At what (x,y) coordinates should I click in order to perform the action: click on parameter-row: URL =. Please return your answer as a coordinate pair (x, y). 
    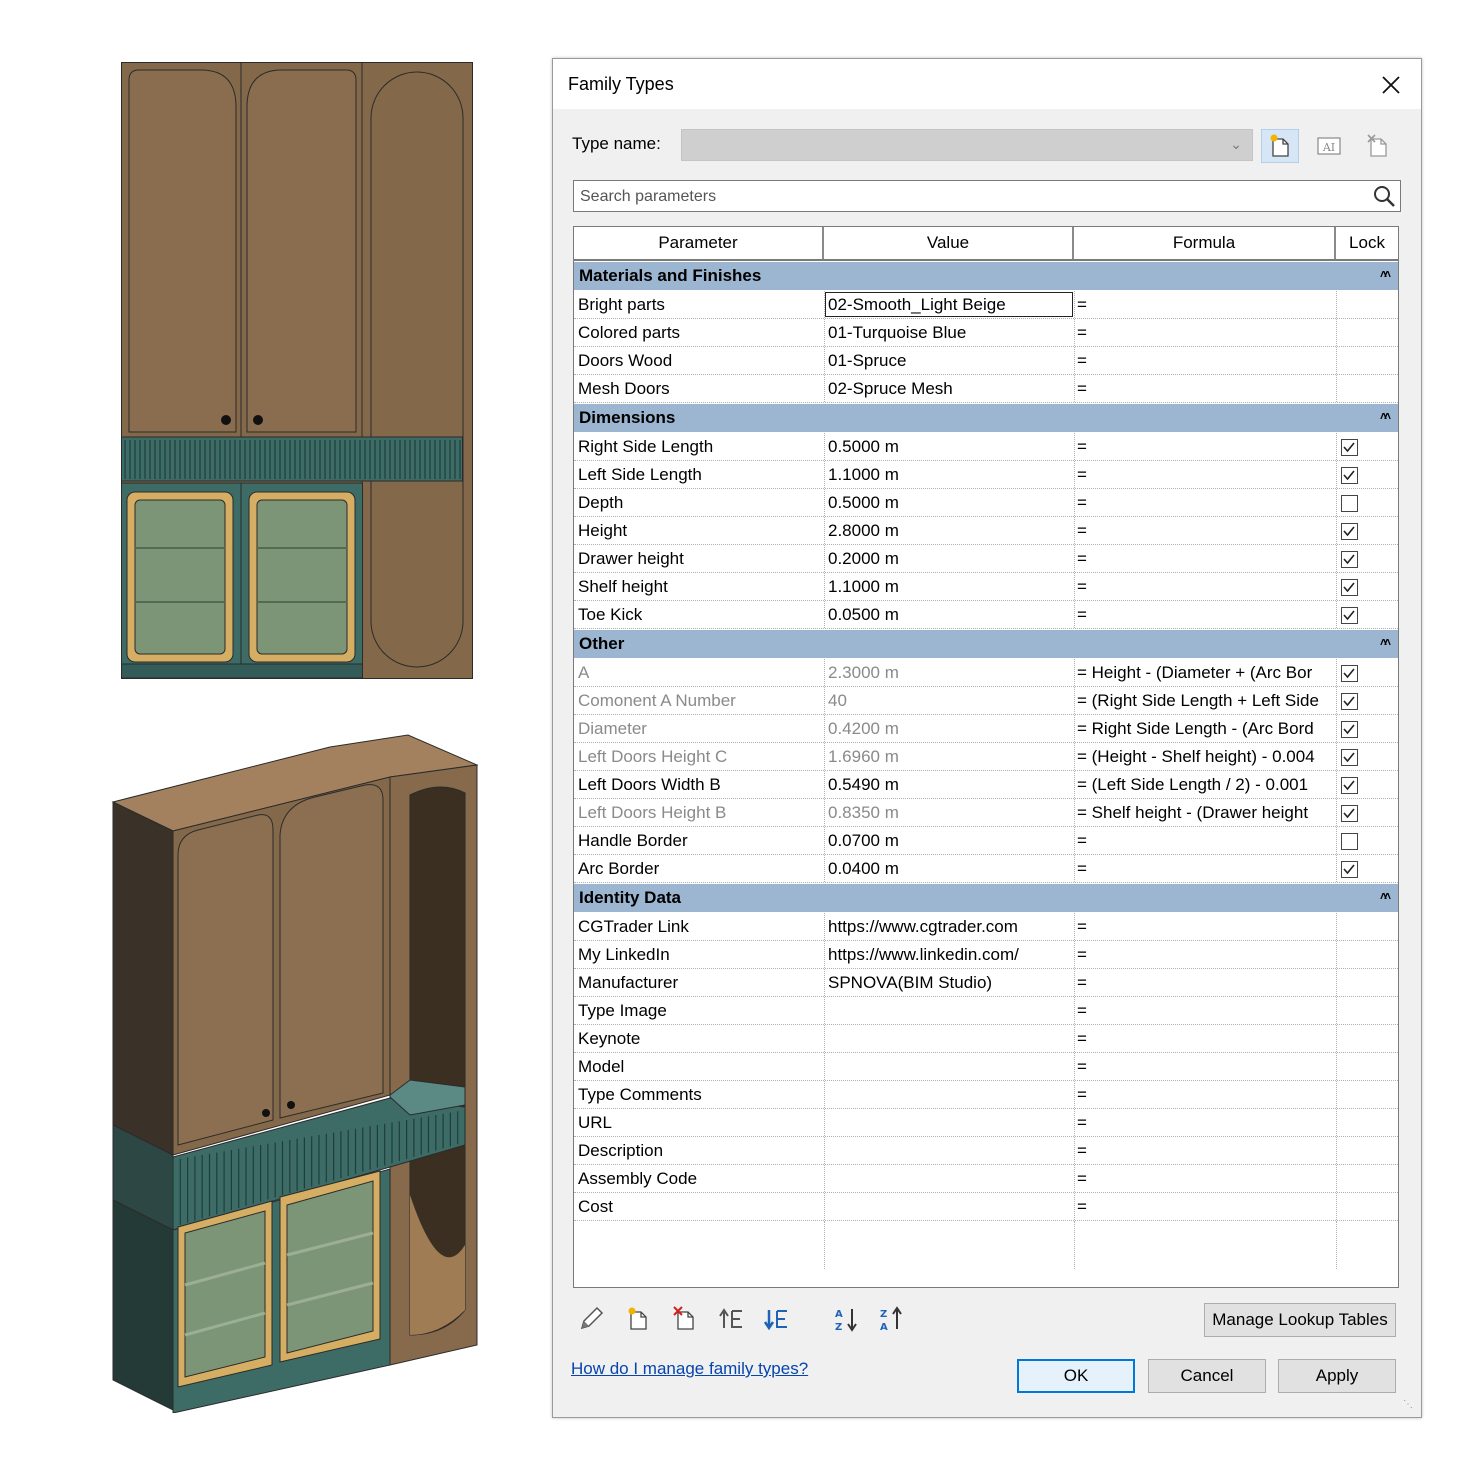
    Looking at the image, I should click on (986, 1123).